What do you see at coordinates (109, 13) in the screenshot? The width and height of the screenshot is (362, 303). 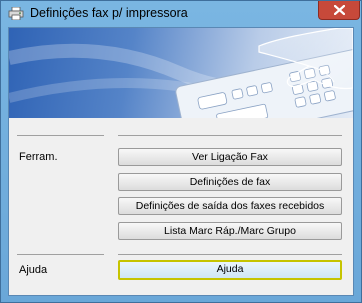 I see `window-title: Definições fax p/ impressora` at bounding box center [109, 13].